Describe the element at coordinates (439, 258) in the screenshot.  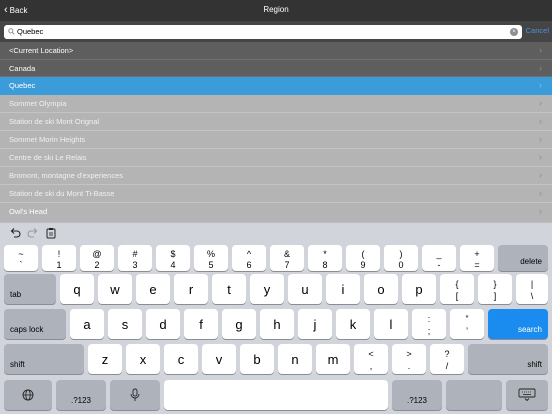
I see `key: _ -` at that location.